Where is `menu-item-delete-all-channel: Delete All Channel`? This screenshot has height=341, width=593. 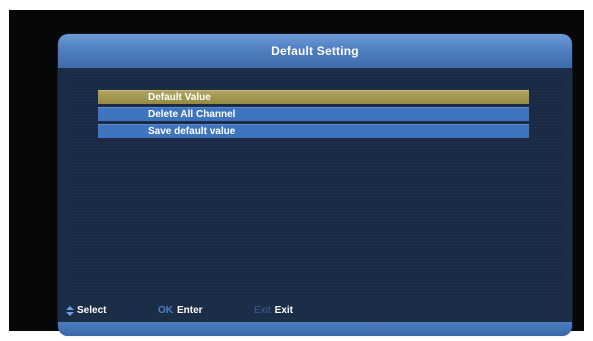 menu-item-delete-all-channel: Delete All Channel is located at coordinates (313, 114).